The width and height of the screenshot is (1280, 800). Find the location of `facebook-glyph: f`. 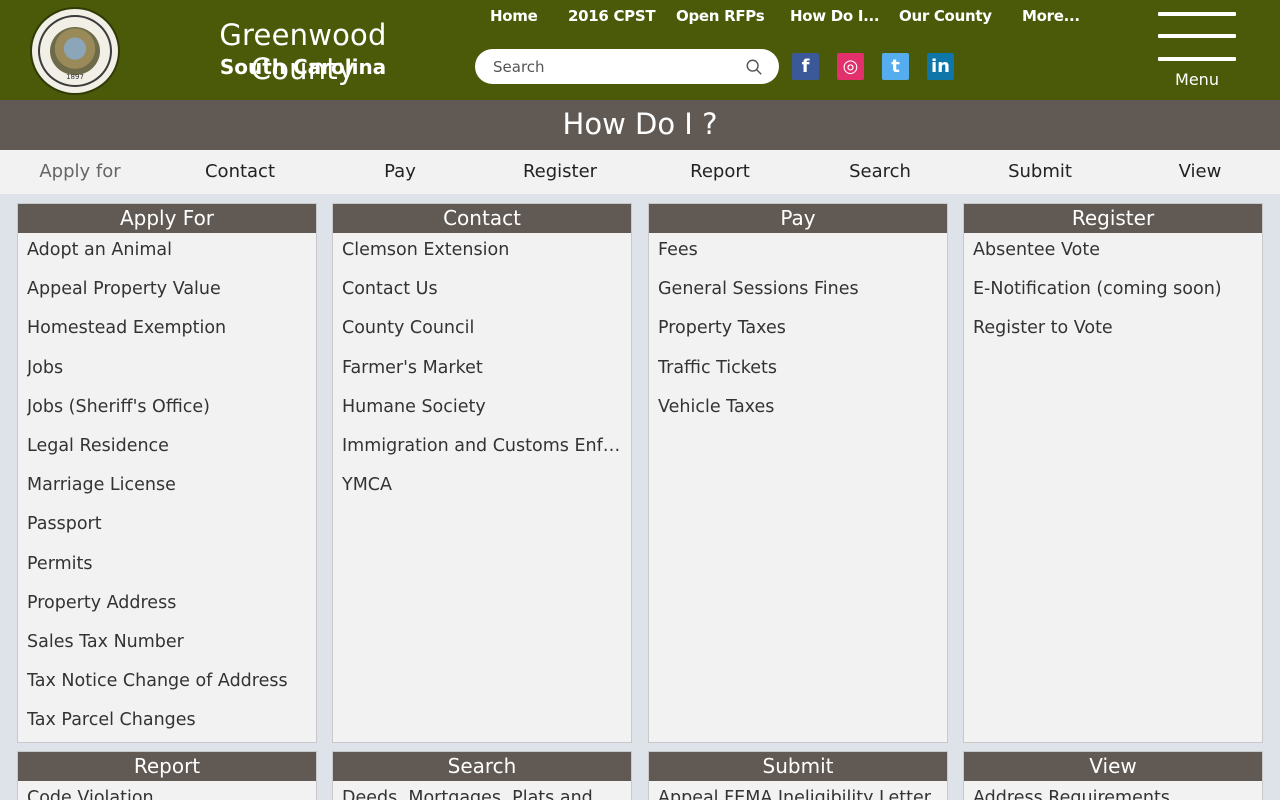

facebook-glyph: f is located at coordinates (805, 66).